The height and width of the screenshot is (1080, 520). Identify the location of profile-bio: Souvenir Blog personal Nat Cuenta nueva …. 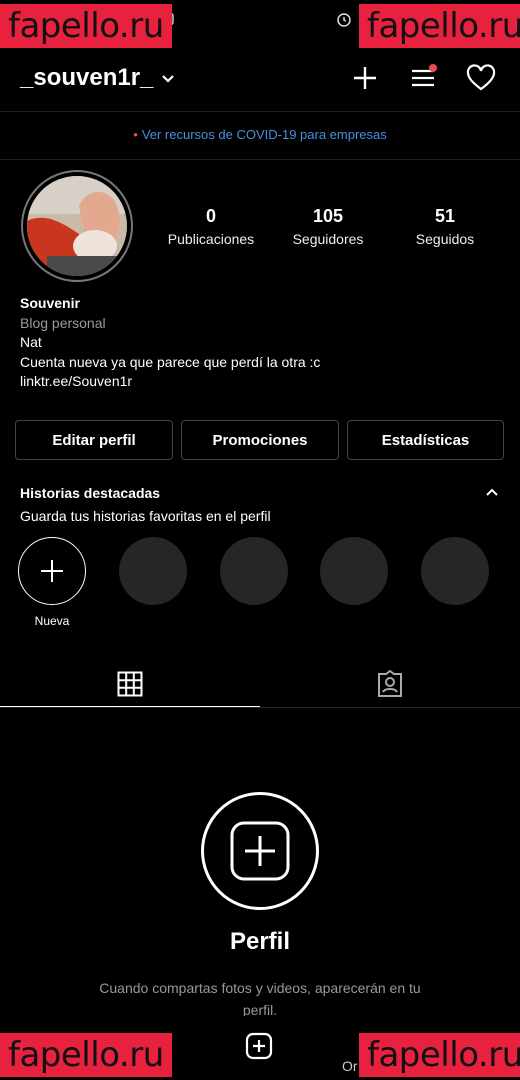
(170, 343).